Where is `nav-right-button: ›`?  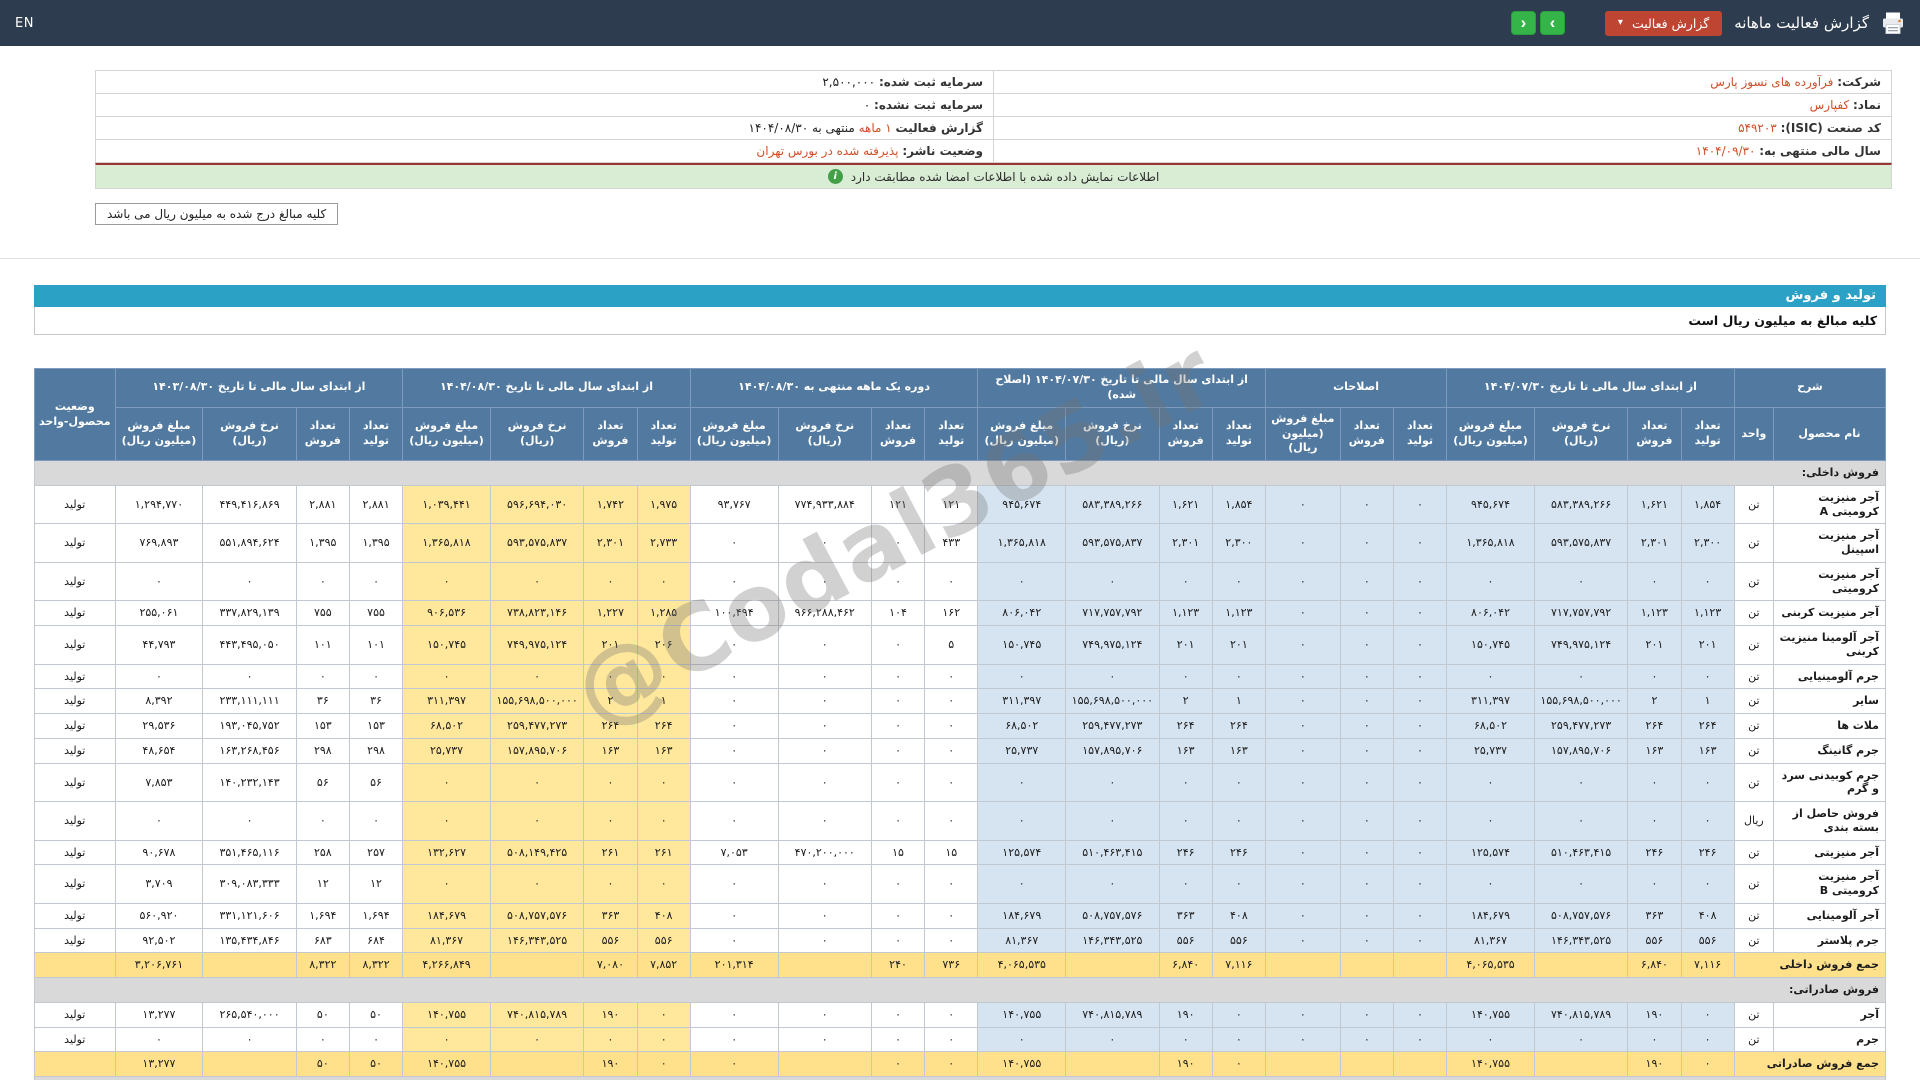
nav-right-button: › is located at coordinates (1552, 23).